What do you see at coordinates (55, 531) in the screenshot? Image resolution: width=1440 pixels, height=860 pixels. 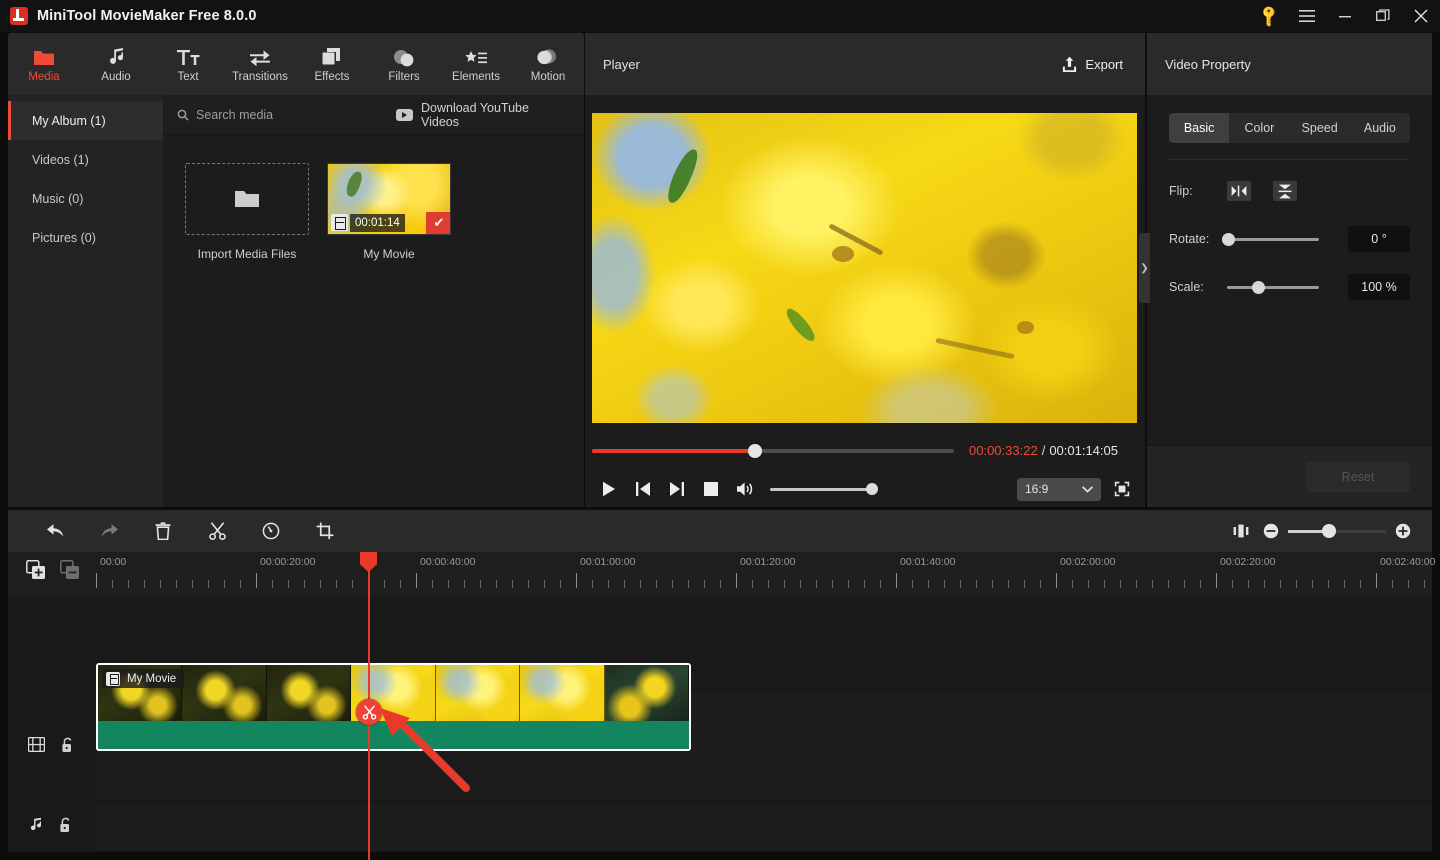 I see `undo-button` at bounding box center [55, 531].